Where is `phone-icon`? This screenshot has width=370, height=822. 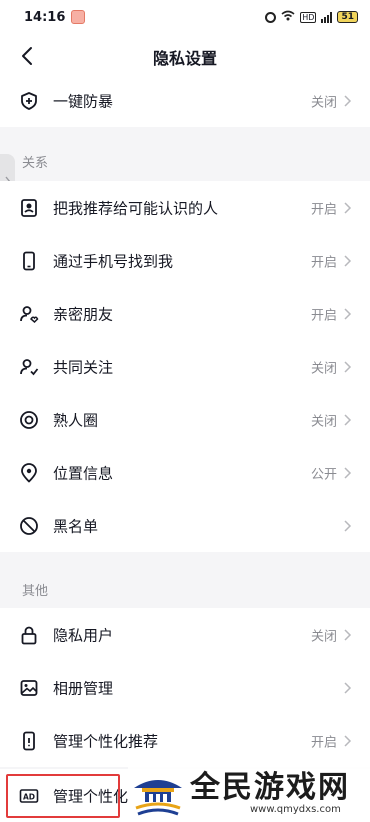 phone-icon is located at coordinates (29, 260).